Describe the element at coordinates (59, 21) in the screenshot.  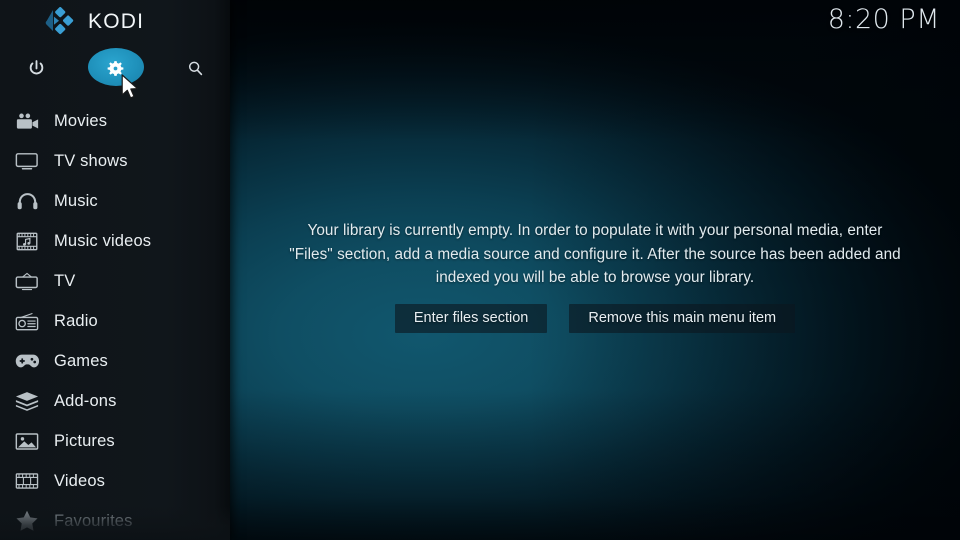
I see `kodi-logo-icon` at that location.